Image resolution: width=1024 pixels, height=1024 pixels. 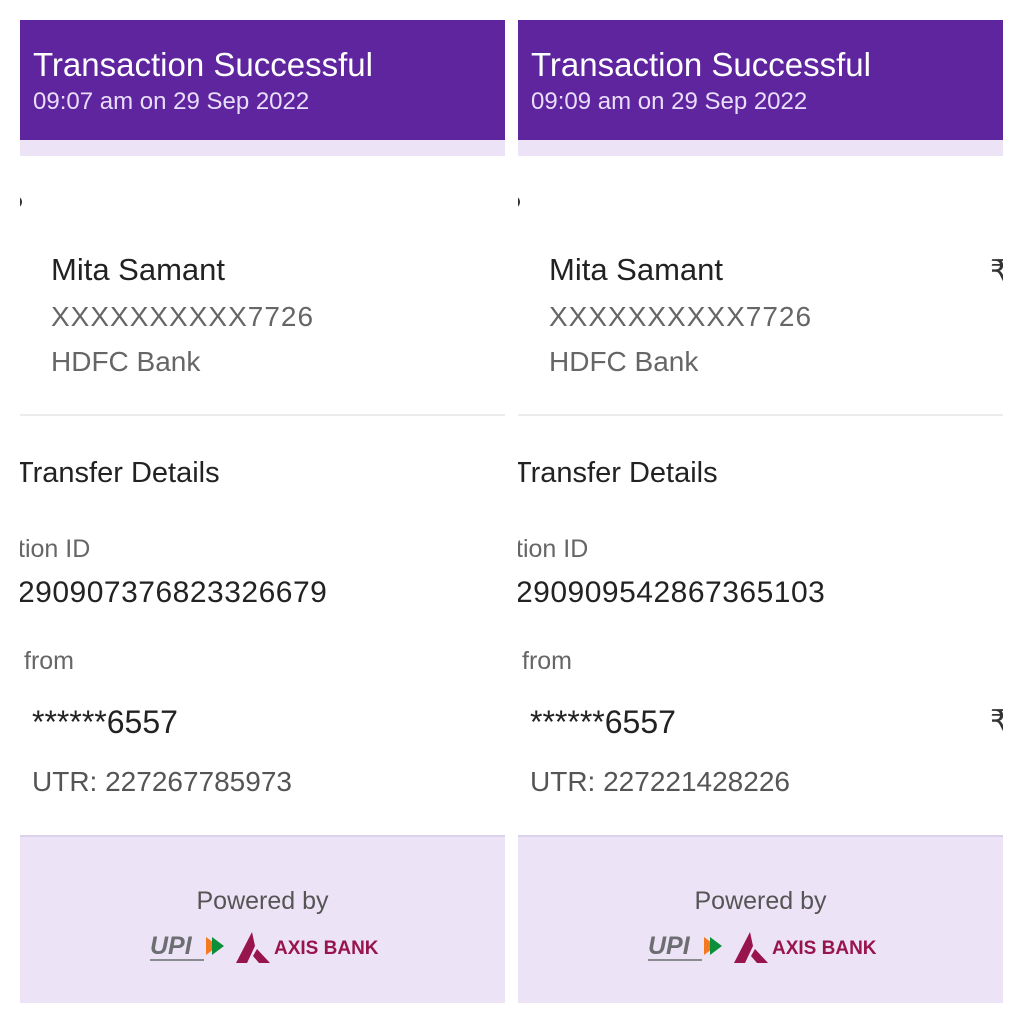 What do you see at coordinates (660, 782) in the screenshot?
I see `utr-number: UTR: 227221428226` at bounding box center [660, 782].